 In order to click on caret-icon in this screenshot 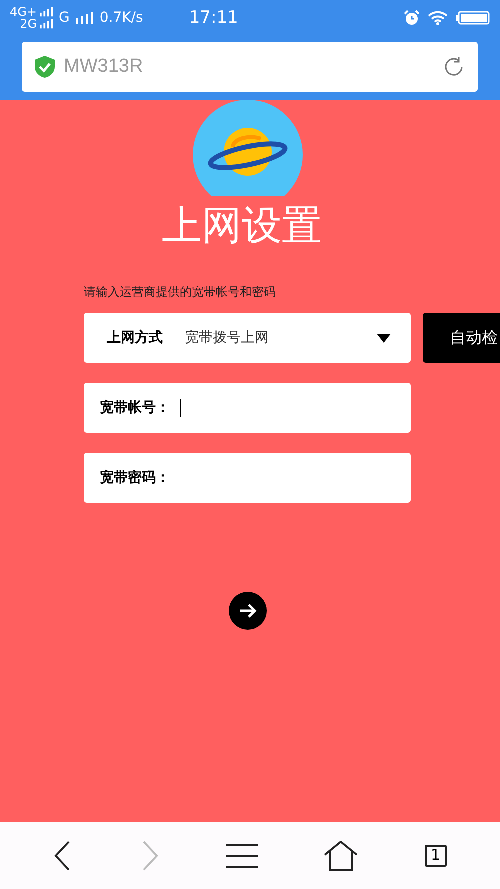, I will do `click(384, 338)`.